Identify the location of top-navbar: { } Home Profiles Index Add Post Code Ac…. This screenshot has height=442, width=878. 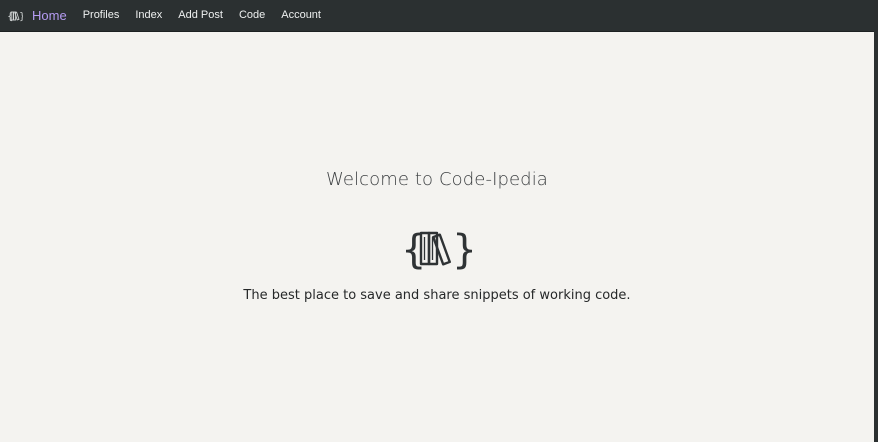
(437, 16).